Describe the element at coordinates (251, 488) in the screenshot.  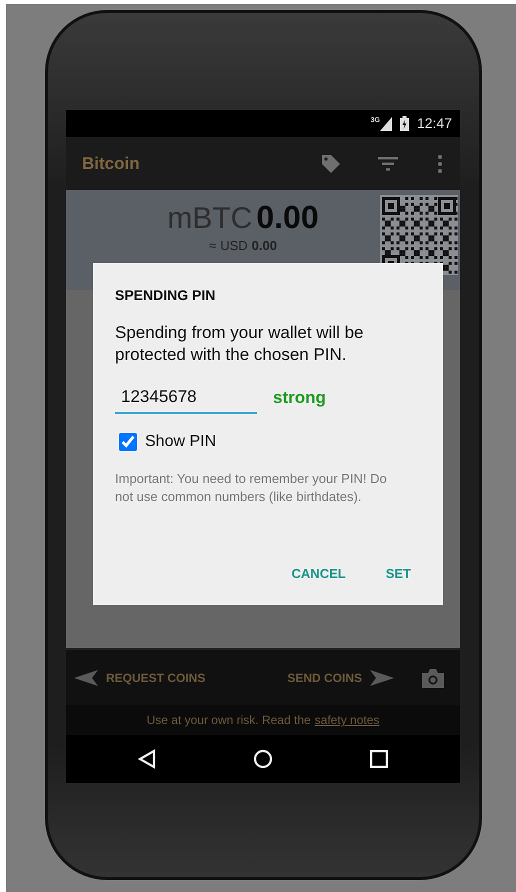
I see `warning-note: Important: You need to remember your PIN! Do not use common numbers (like birthdates).` at that location.